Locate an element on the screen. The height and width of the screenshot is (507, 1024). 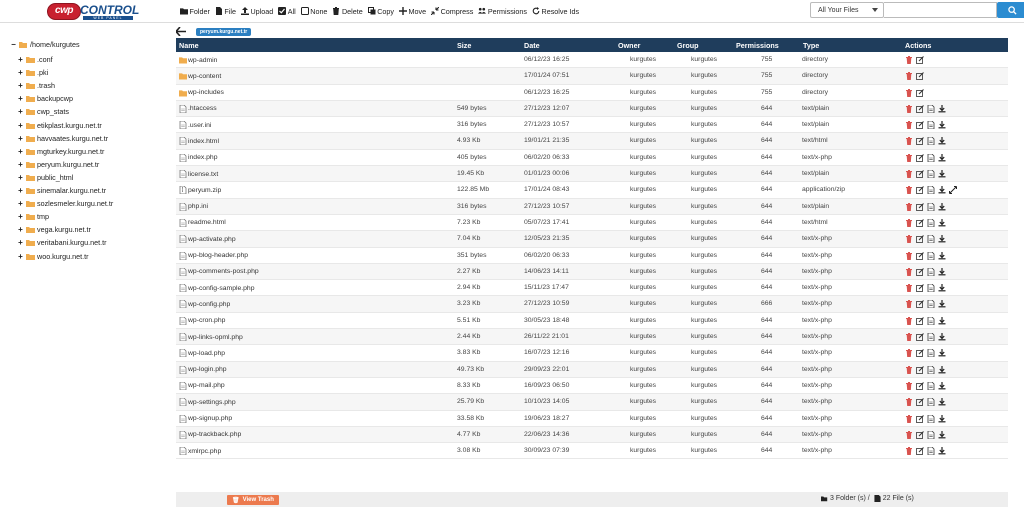
tree-item: + veritabani.kurgu.net.tr is located at coordinates (61, 242).